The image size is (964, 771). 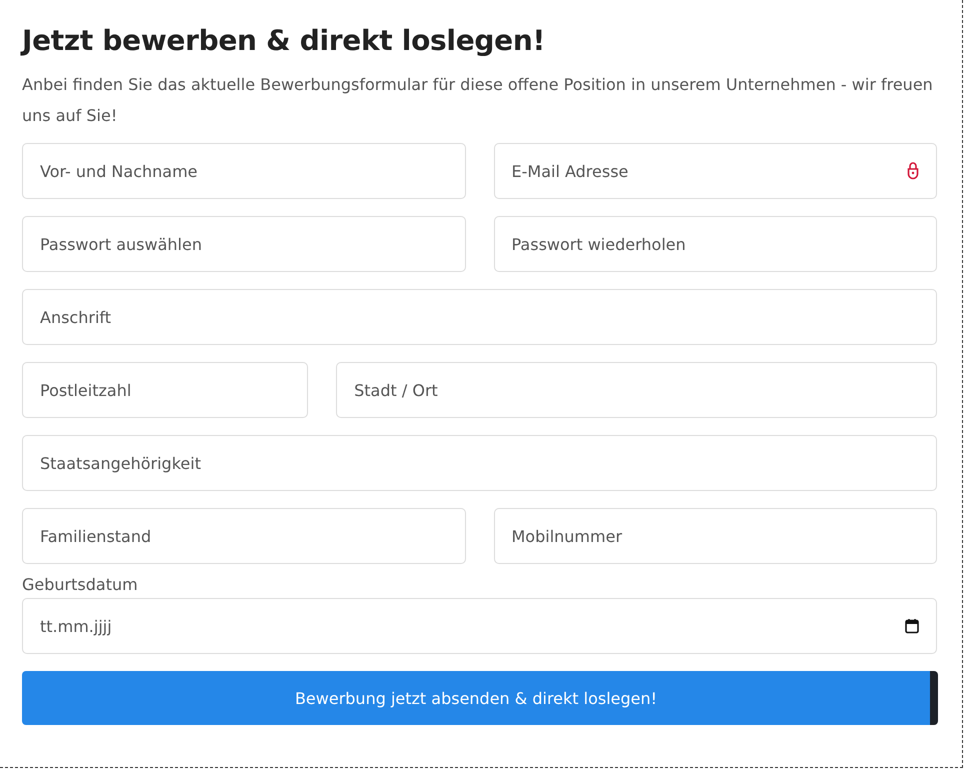 What do you see at coordinates (912, 626) in the screenshot?
I see `calendar-icon` at bounding box center [912, 626].